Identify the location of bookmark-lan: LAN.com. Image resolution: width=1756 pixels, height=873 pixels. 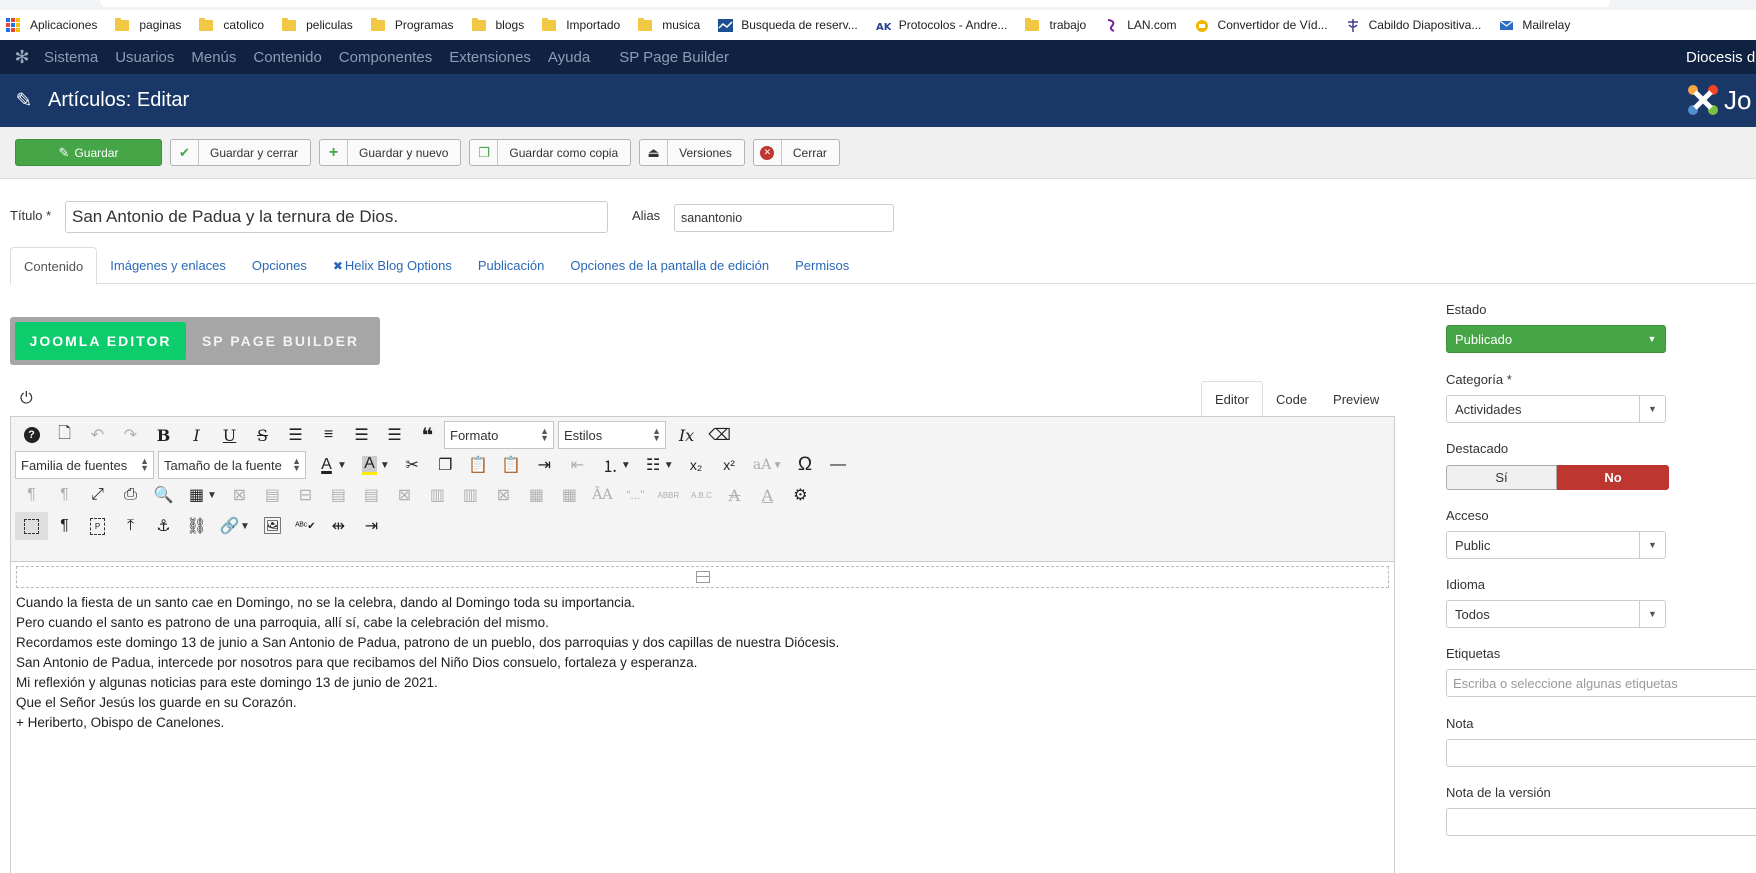
(1140, 25).